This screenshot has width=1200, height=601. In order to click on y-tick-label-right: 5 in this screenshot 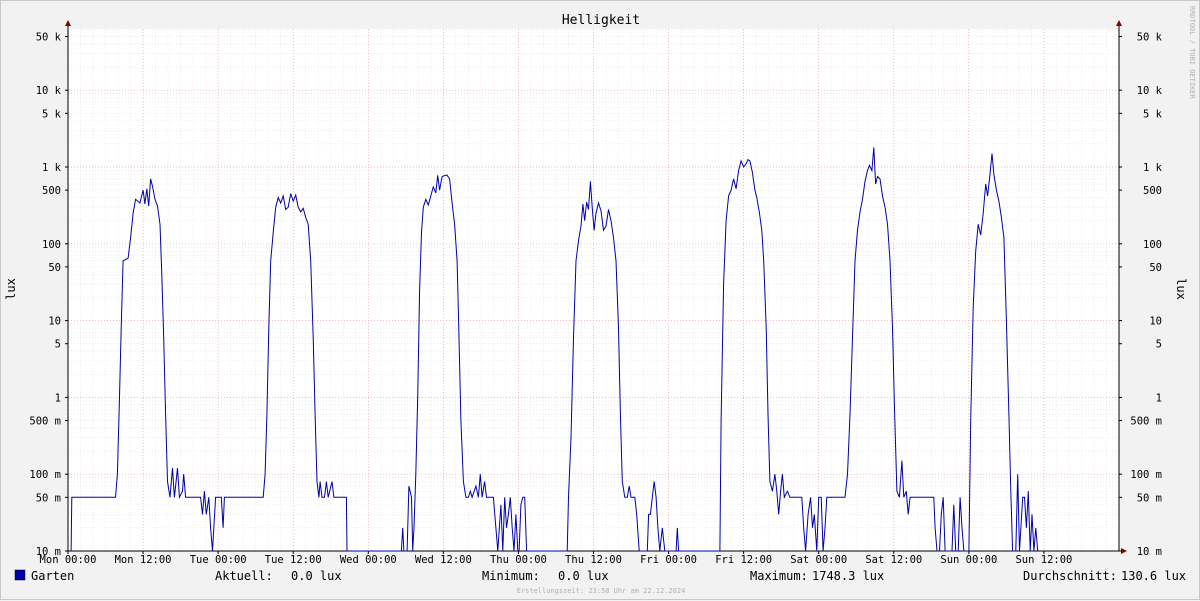, I will do `click(1159, 345)`.